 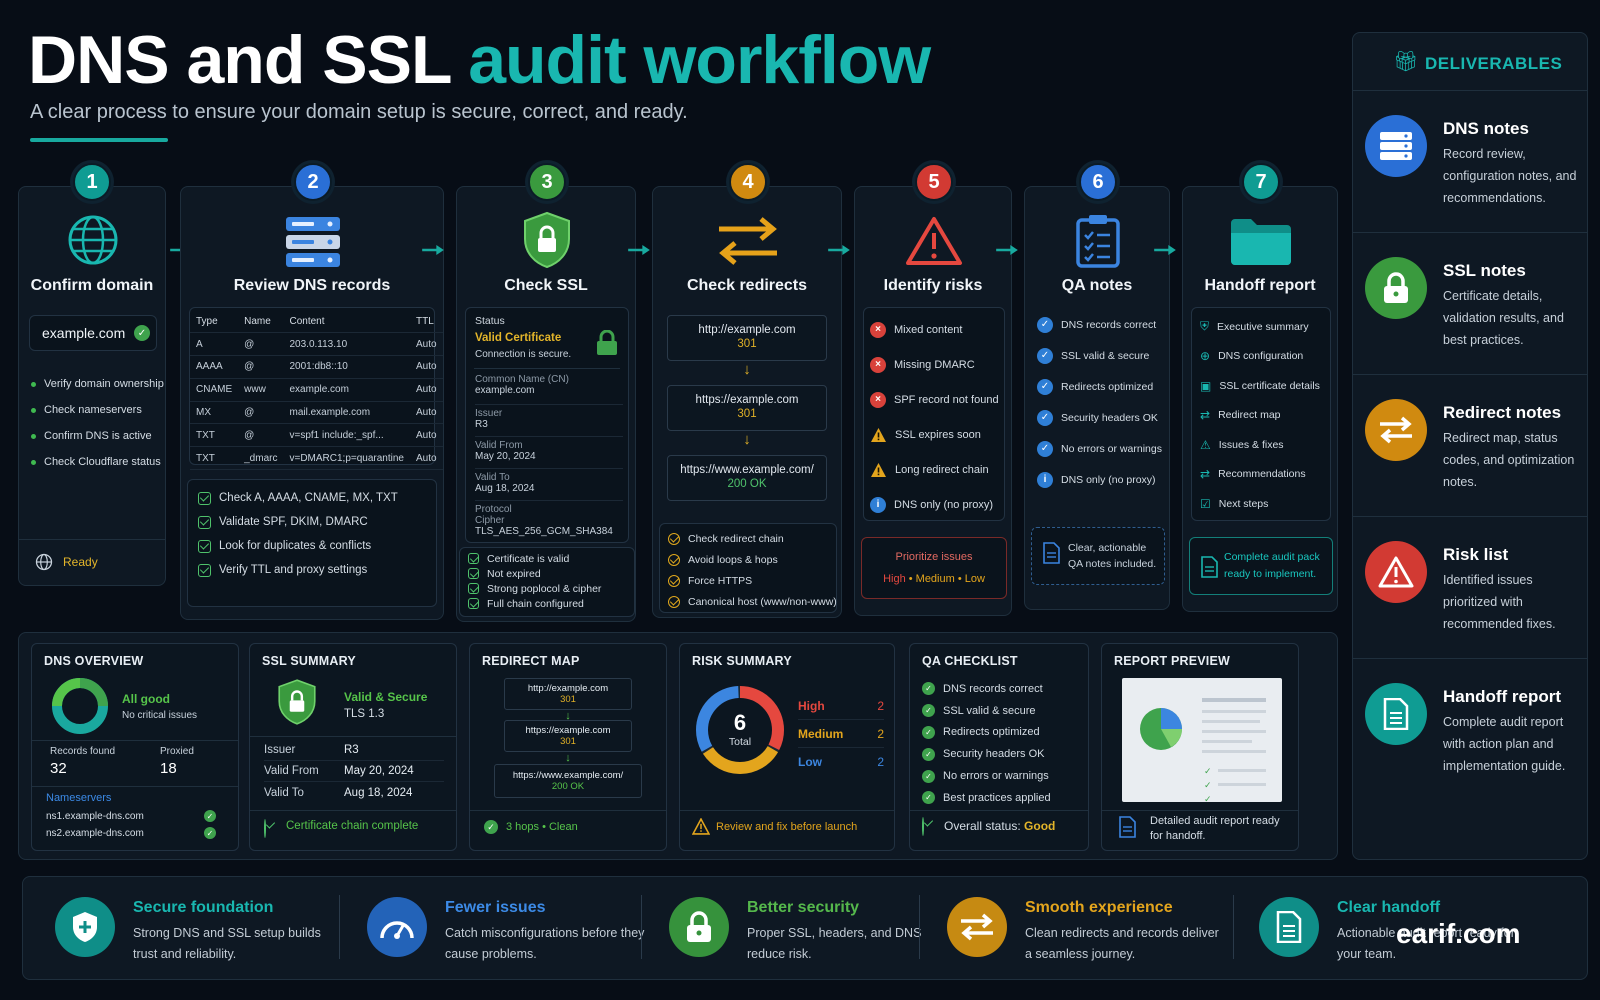 I want to click on list-item: Check redirect chain, so click(x=748, y=538).